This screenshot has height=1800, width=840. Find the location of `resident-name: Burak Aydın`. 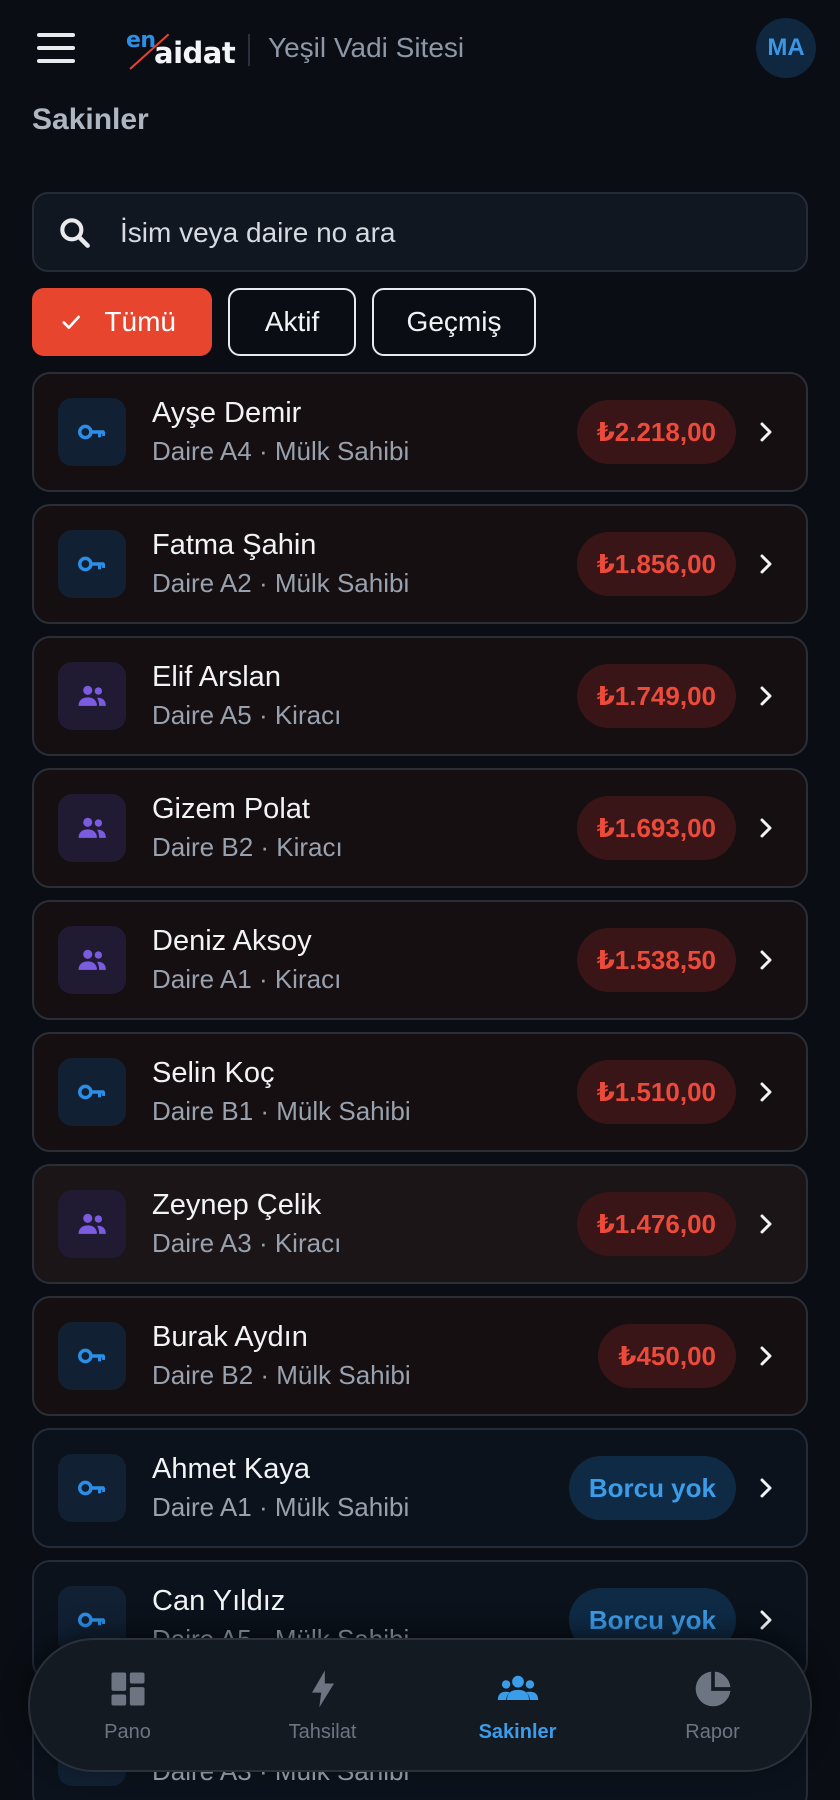

resident-name: Burak Aydın is located at coordinates (230, 1337).